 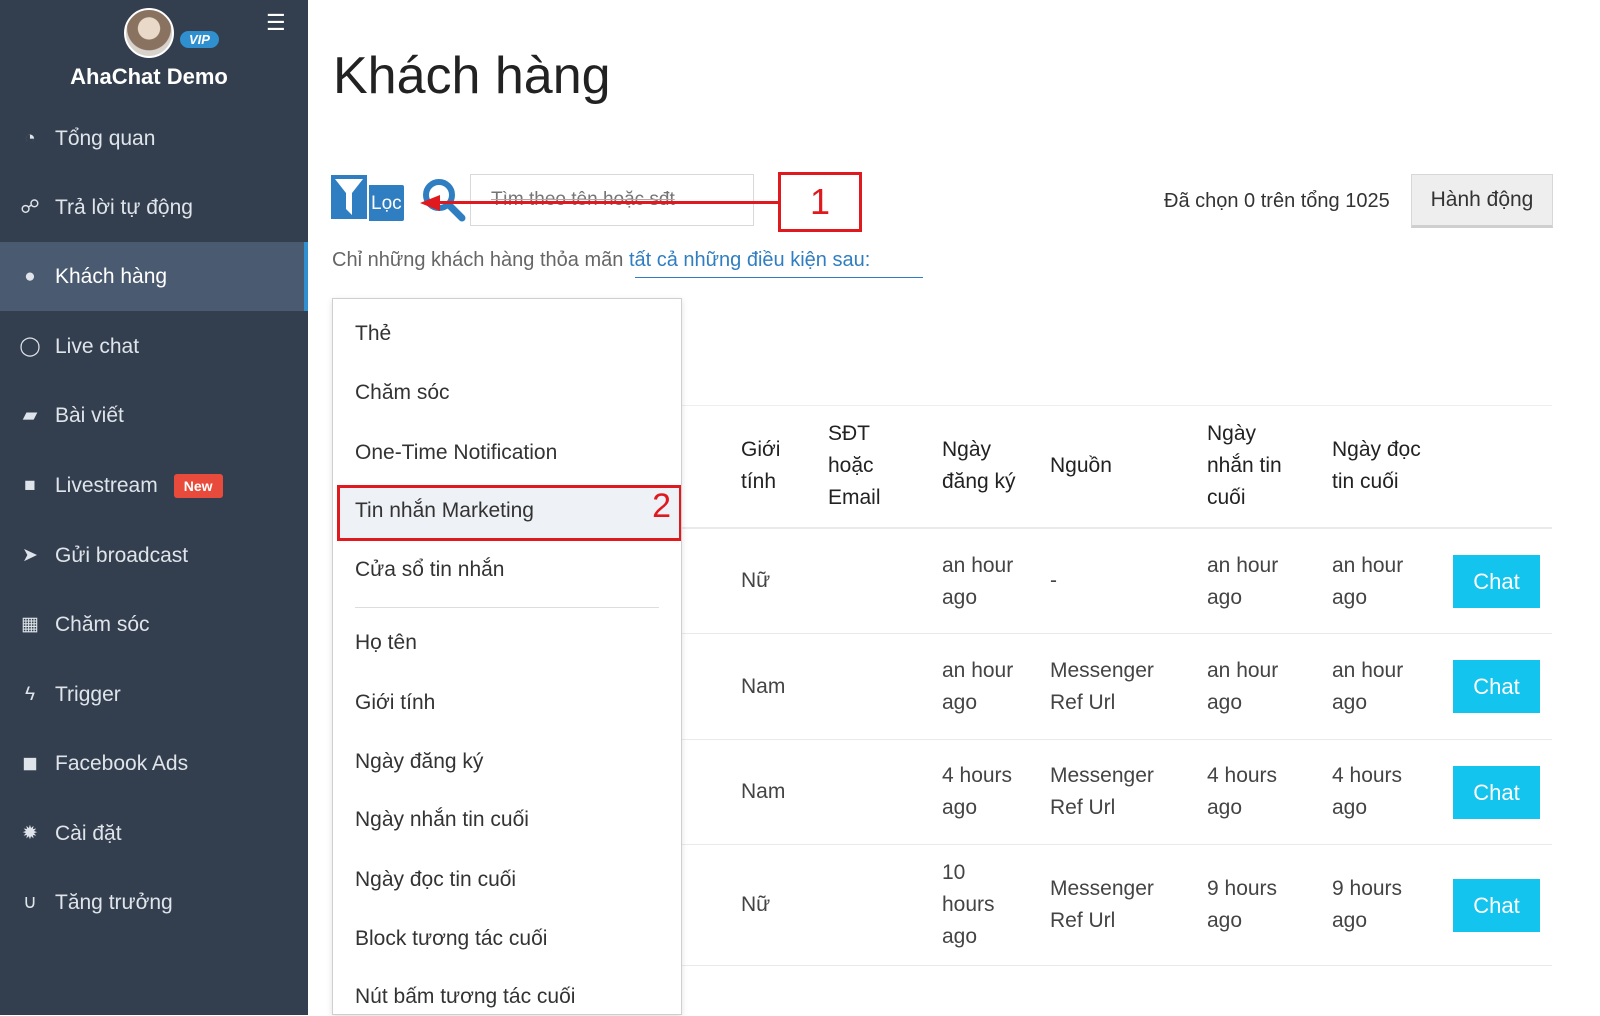 I want to click on facebook-icon: ◼, so click(x=30, y=763).